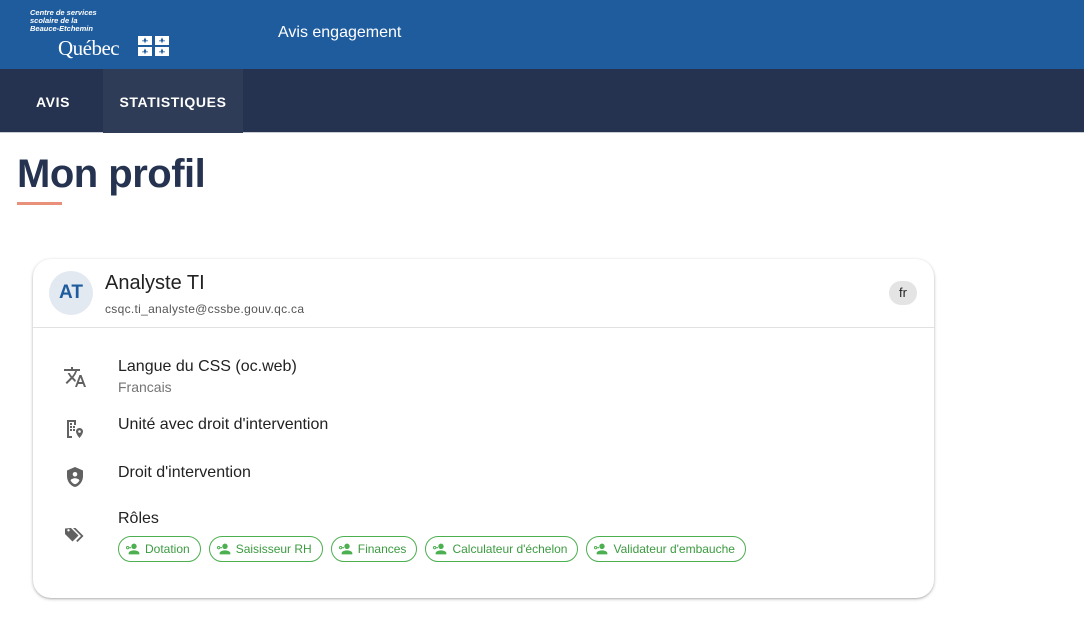 This screenshot has width=1084, height=631. Describe the element at coordinates (71, 293) in the screenshot. I see `avatar: AT` at that location.